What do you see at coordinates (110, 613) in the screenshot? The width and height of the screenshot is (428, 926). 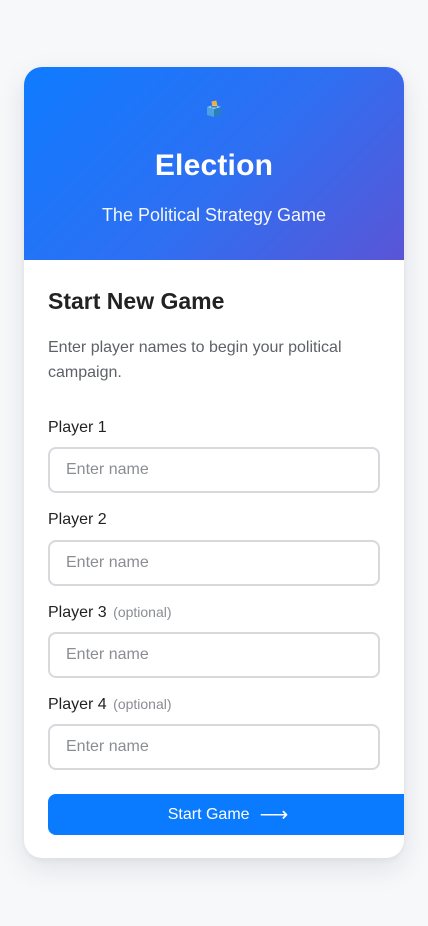 I see `player-3-label: Player 3 (optional)` at bounding box center [110, 613].